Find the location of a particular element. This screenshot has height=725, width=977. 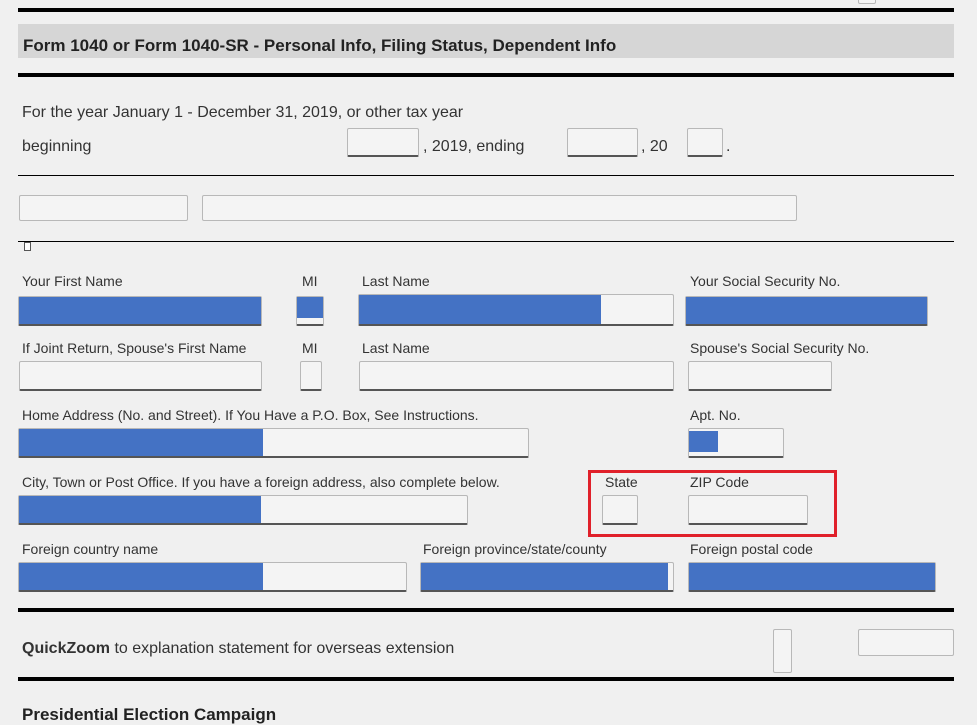

foreign-postal-label: Foreign postal code is located at coordinates (751, 549).